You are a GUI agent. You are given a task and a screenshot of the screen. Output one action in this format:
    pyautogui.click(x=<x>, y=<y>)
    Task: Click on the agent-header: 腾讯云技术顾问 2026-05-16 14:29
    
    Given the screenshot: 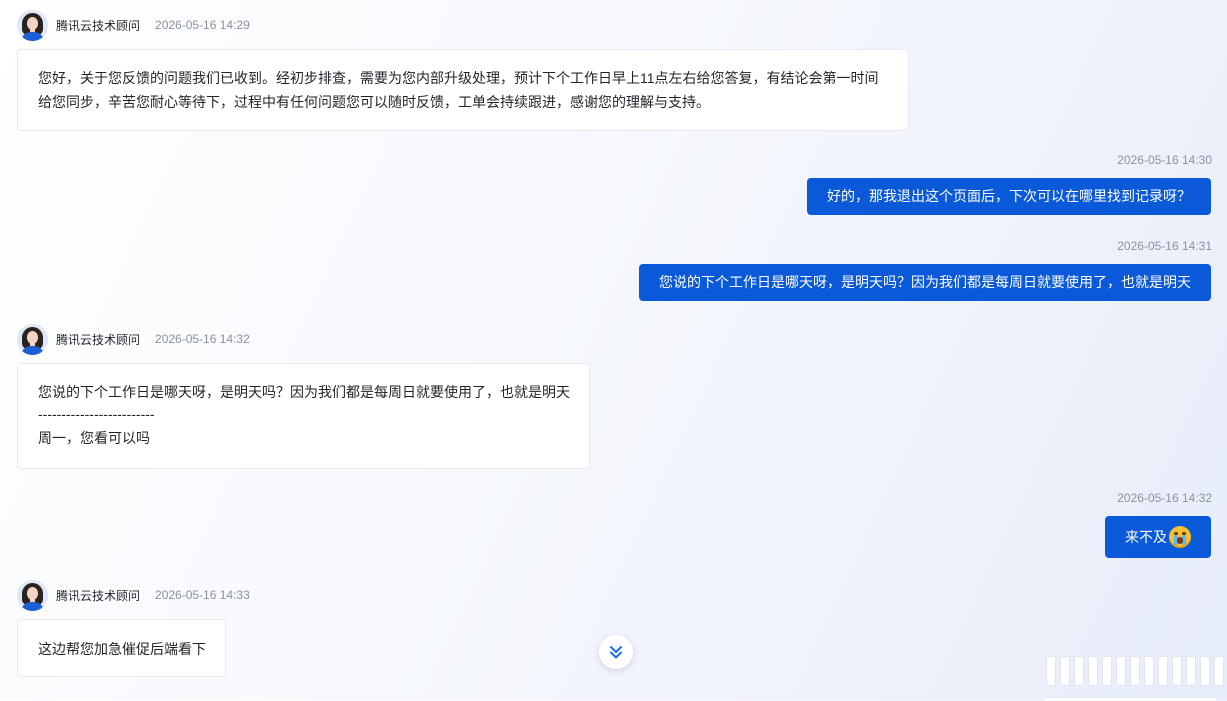 What is the action you would take?
    pyautogui.click(x=133, y=25)
    